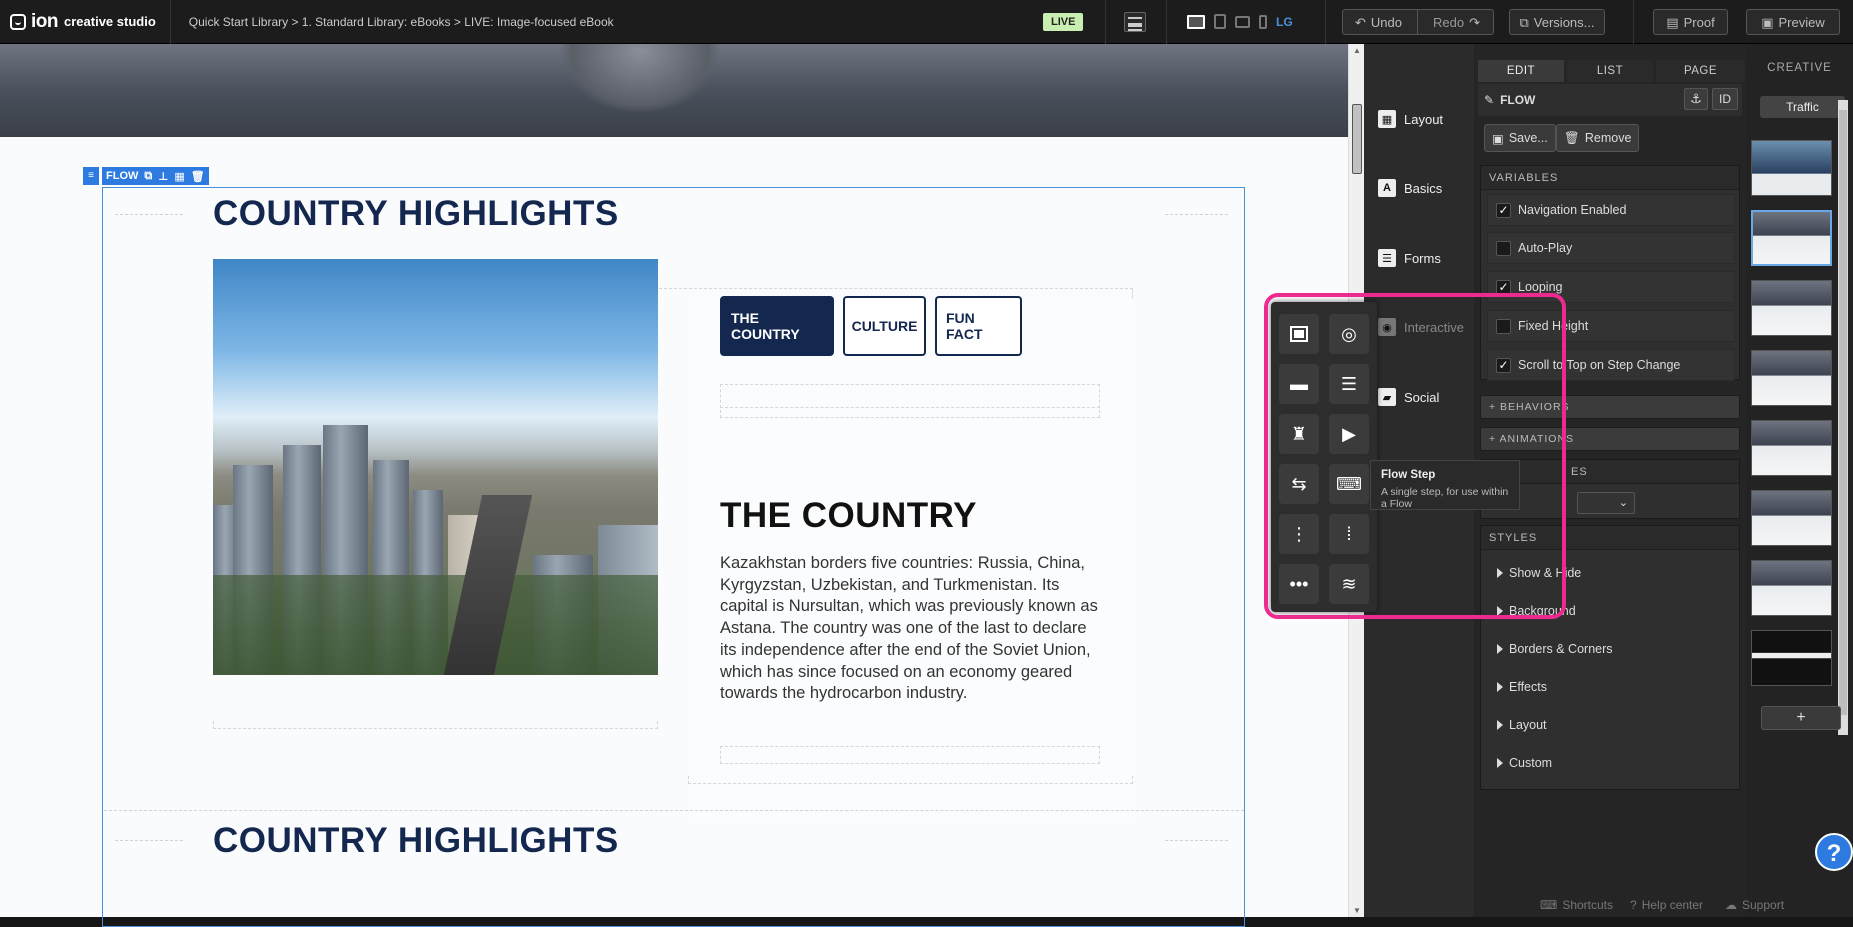  What do you see at coordinates (1793, 22) in the screenshot?
I see `preview-button: ▣ Preview` at bounding box center [1793, 22].